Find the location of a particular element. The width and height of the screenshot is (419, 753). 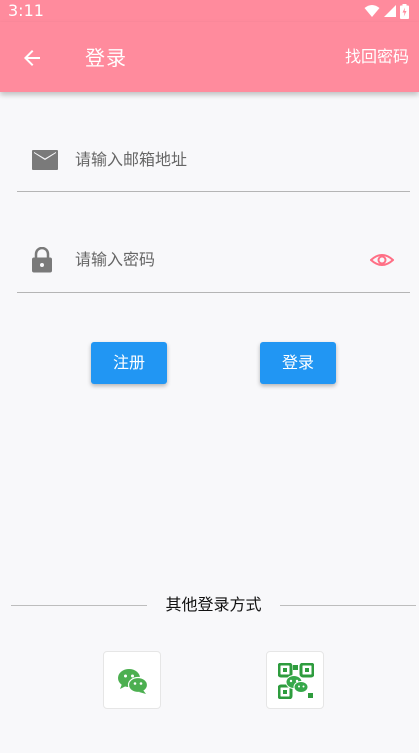

password-field is located at coordinates (213, 264).